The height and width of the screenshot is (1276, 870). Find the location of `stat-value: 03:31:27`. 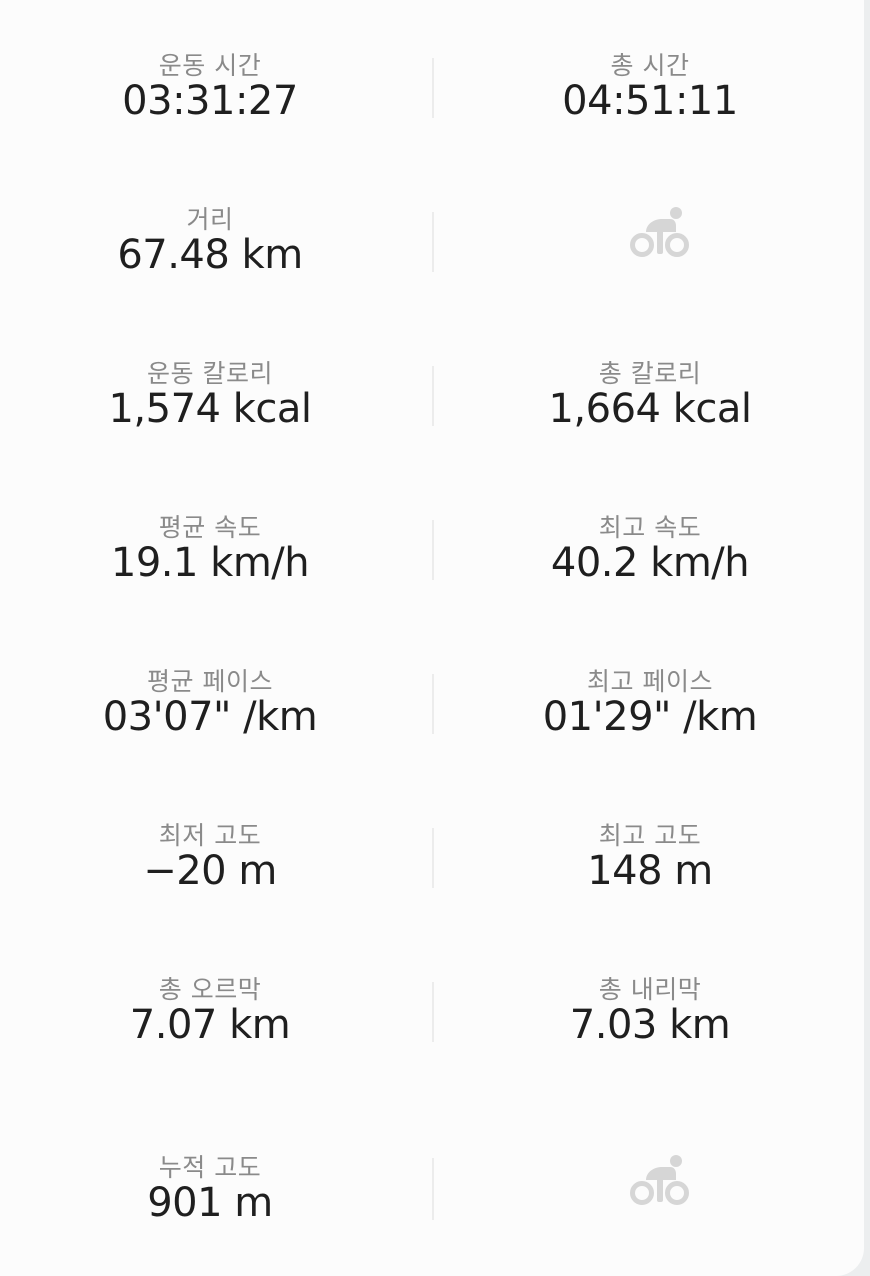

stat-value: 03:31:27 is located at coordinates (210, 101).